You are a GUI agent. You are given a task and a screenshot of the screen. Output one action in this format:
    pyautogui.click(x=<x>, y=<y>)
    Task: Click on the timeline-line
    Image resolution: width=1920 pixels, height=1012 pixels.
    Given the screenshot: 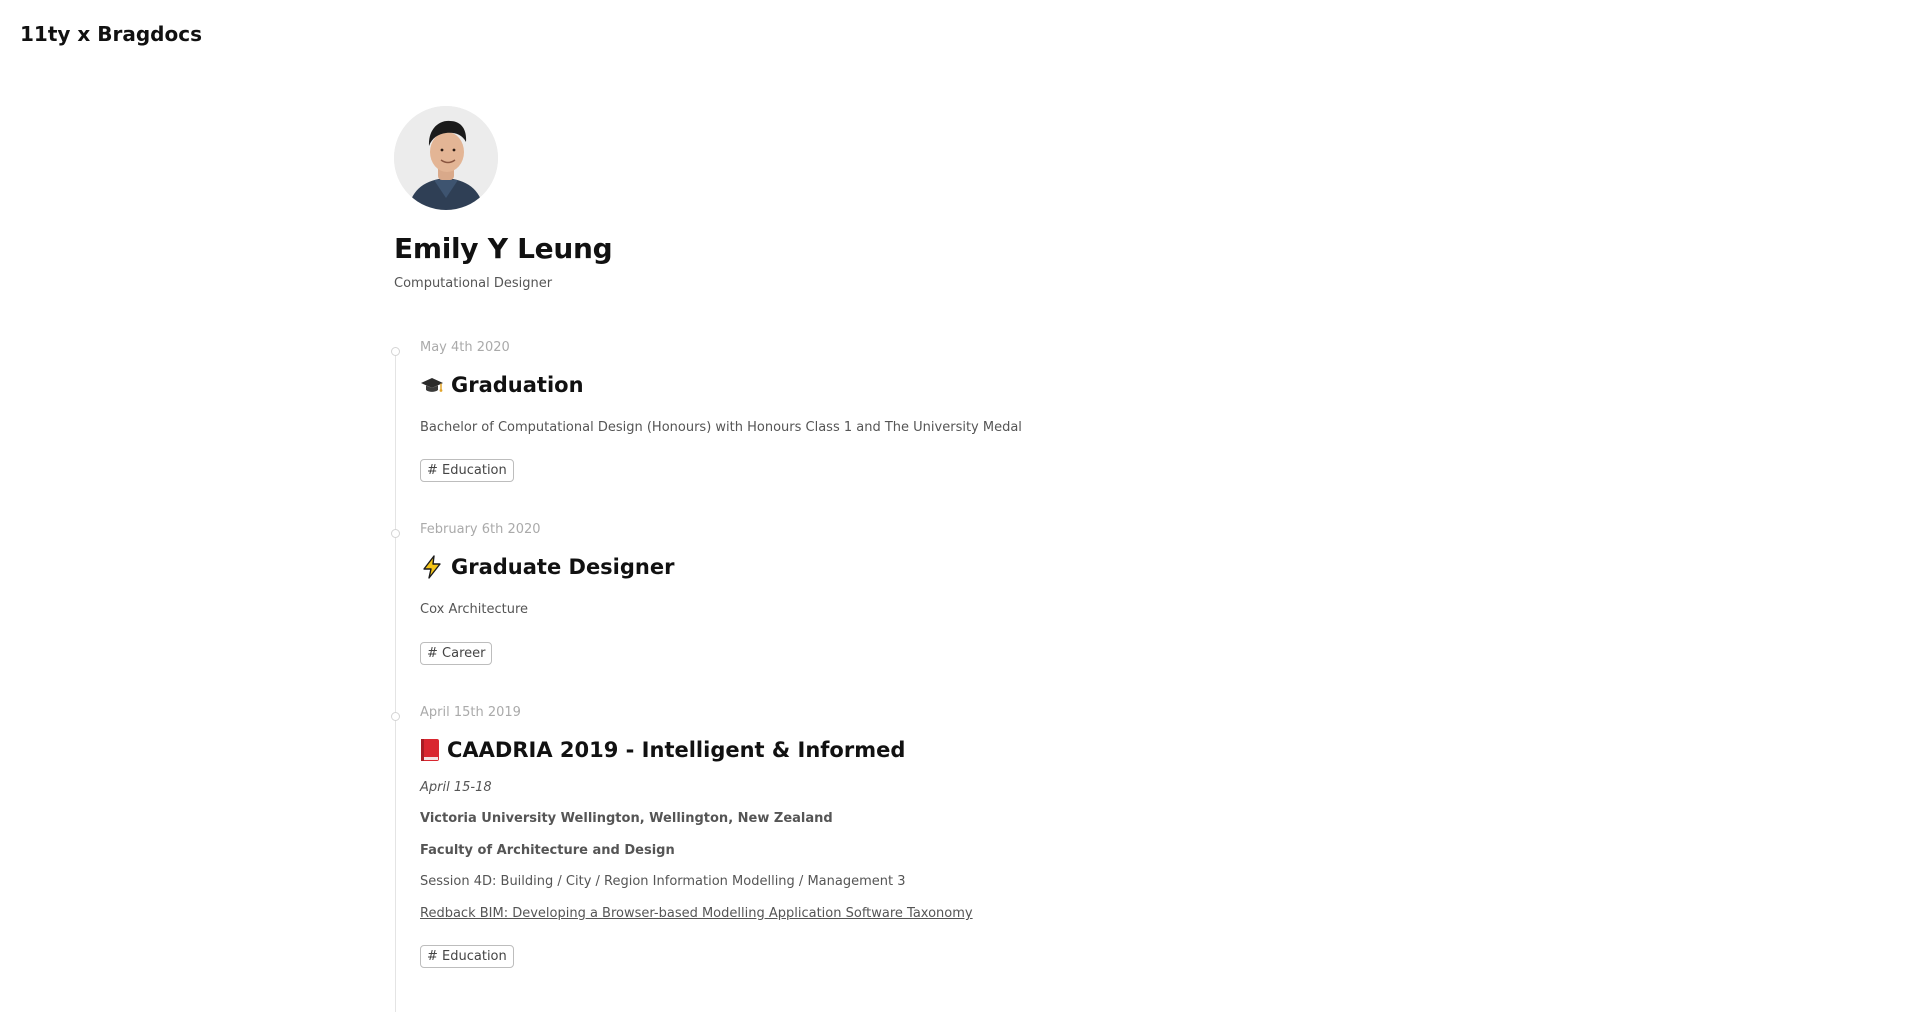 What is the action you would take?
    pyautogui.click(x=395, y=682)
    